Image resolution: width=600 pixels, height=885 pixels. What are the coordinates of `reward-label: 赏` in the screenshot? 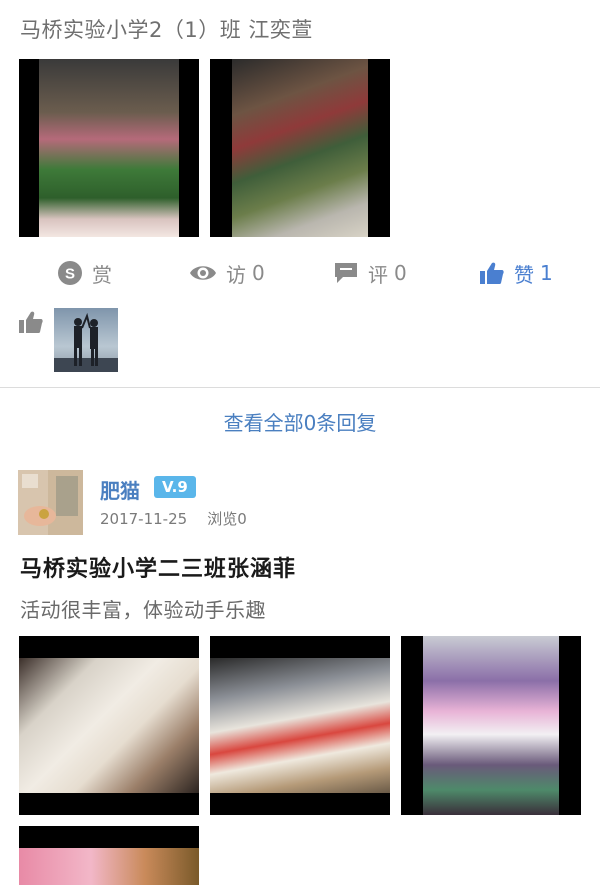 It's located at (102, 274).